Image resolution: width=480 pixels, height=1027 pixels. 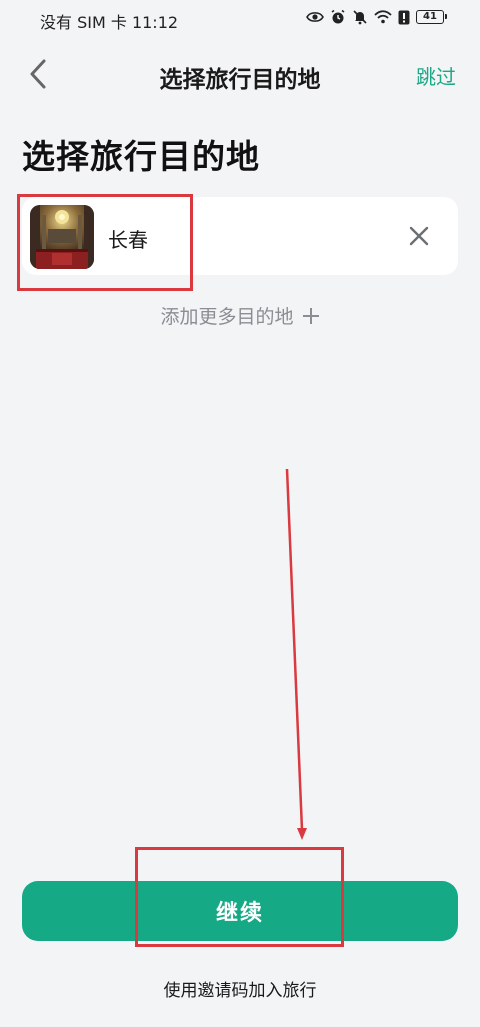 I want to click on status-icons: 41, so click(x=376, y=17).